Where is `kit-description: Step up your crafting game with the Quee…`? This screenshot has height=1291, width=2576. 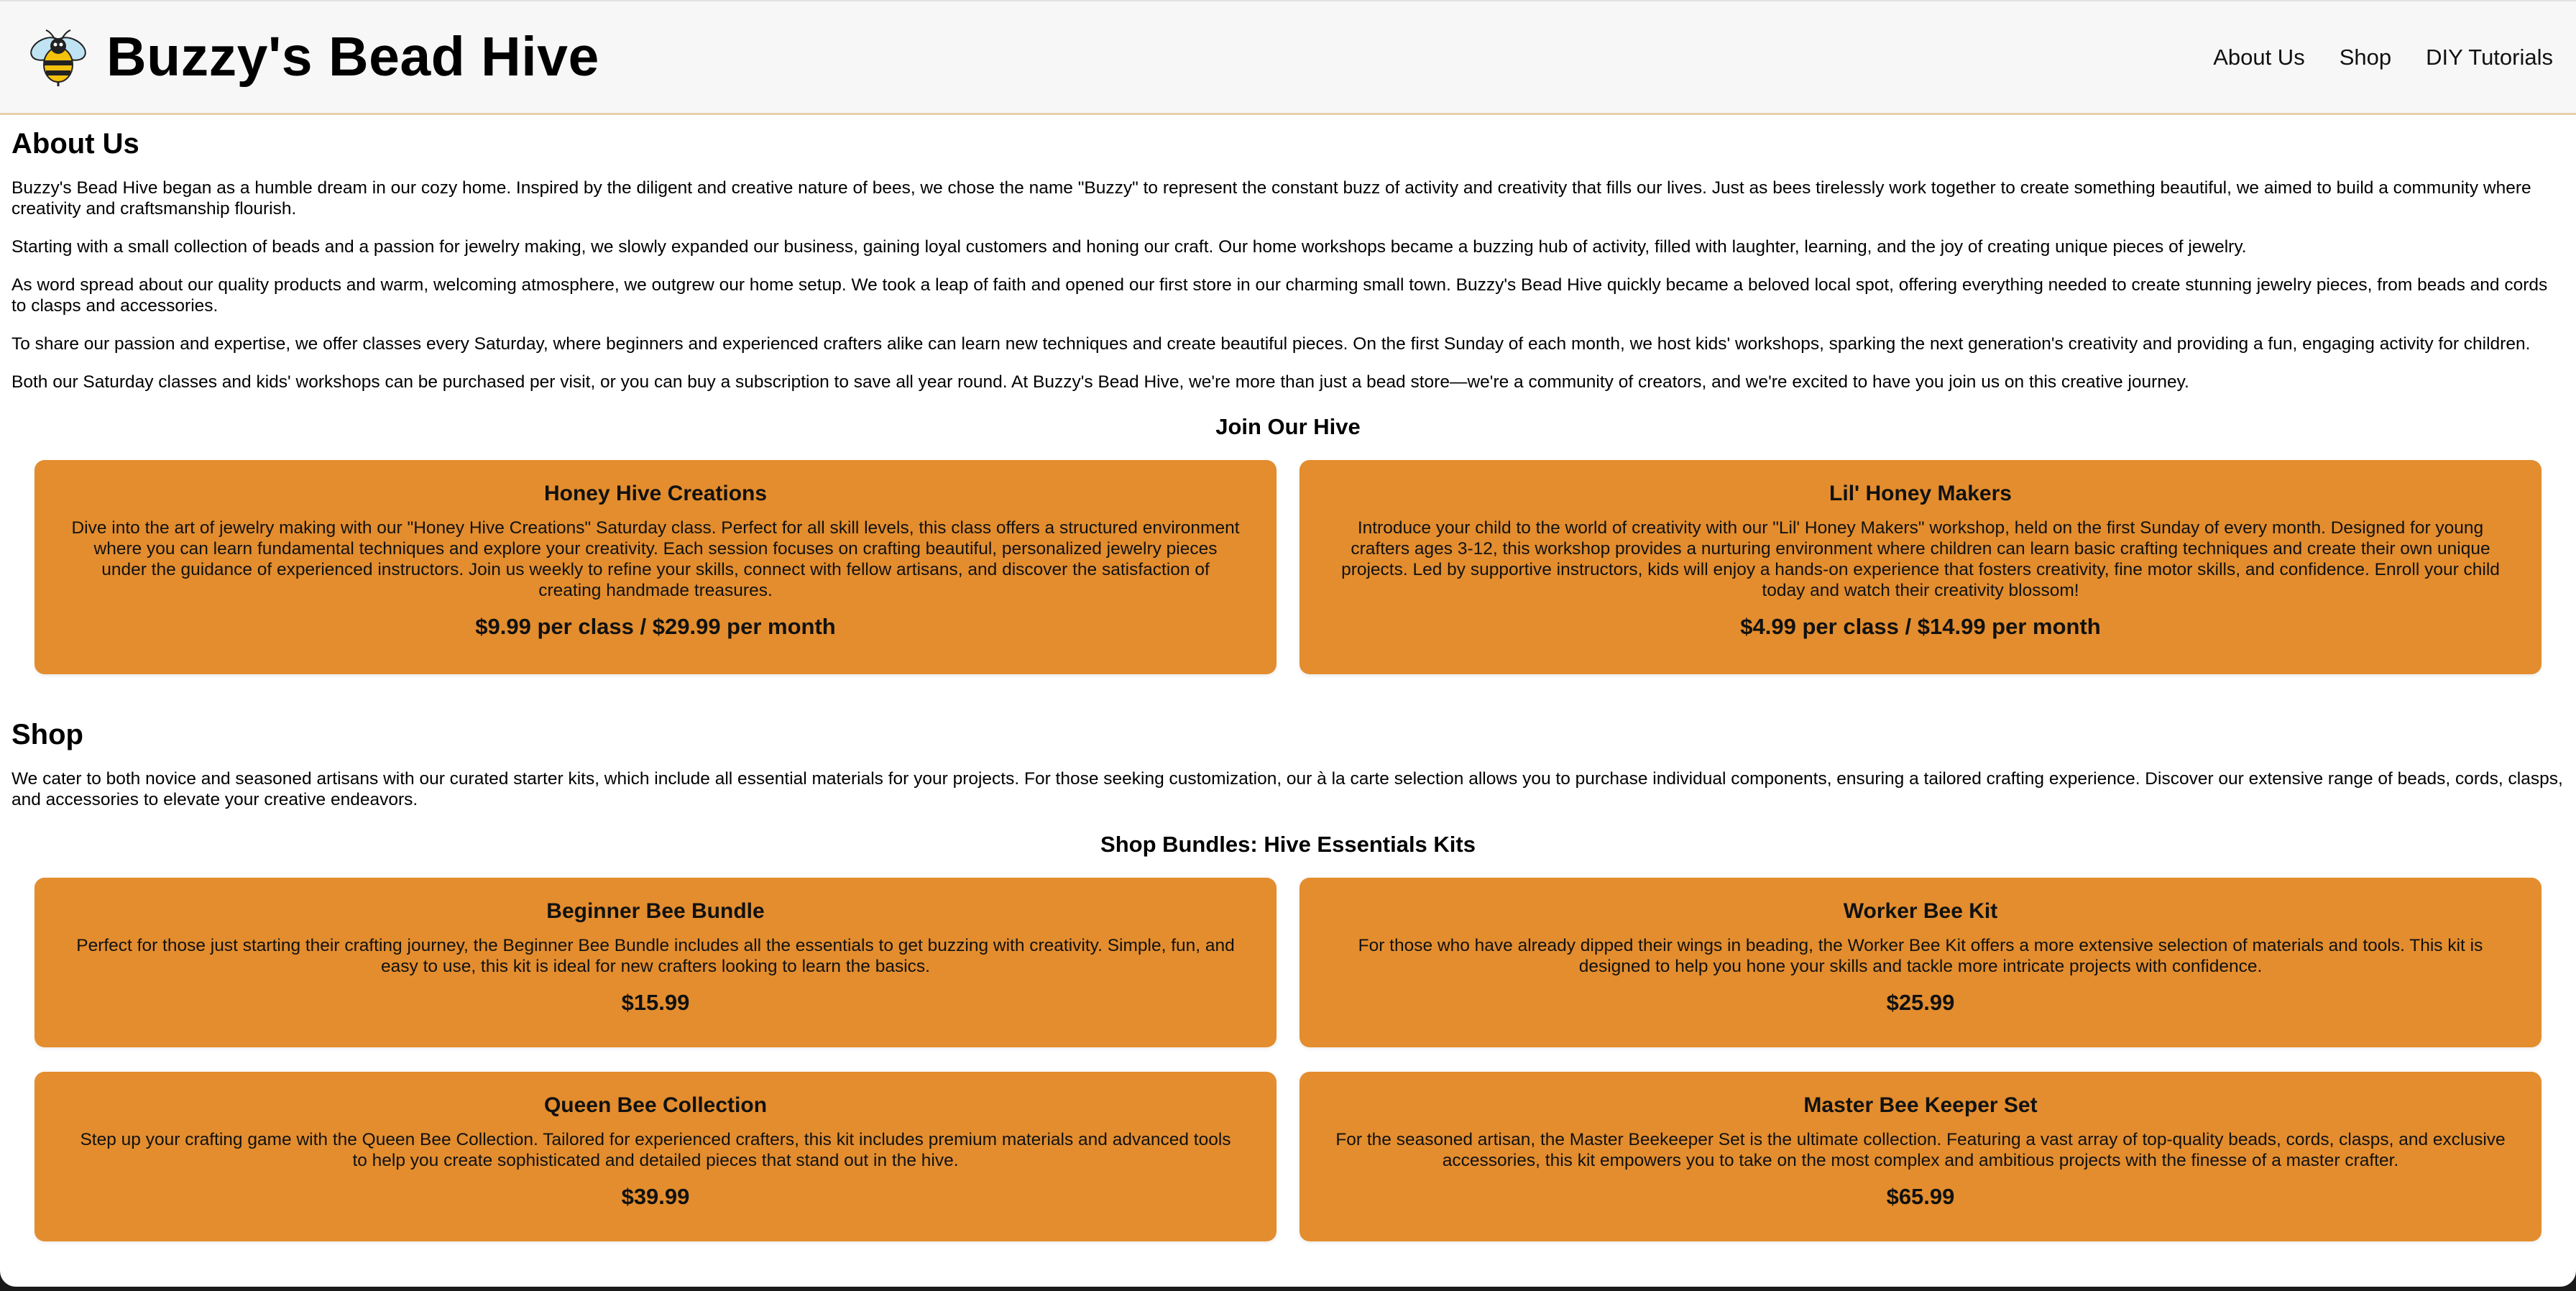 kit-description: Step up your crafting game with the Quee… is located at coordinates (655, 1150).